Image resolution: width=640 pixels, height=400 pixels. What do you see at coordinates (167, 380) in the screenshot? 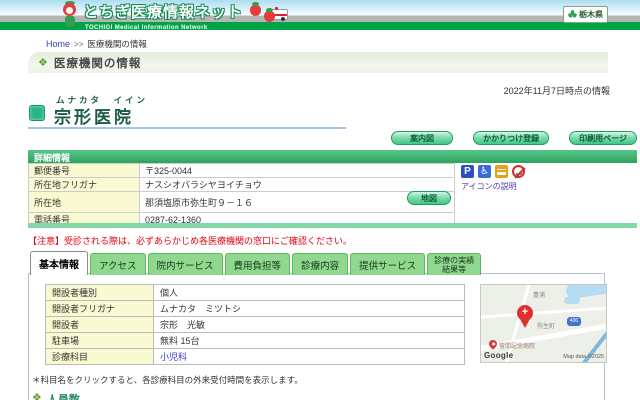
I see `department-note: ＊科目名をクリックすると、各診療科目の外来受付時間を表示します。` at bounding box center [167, 380].